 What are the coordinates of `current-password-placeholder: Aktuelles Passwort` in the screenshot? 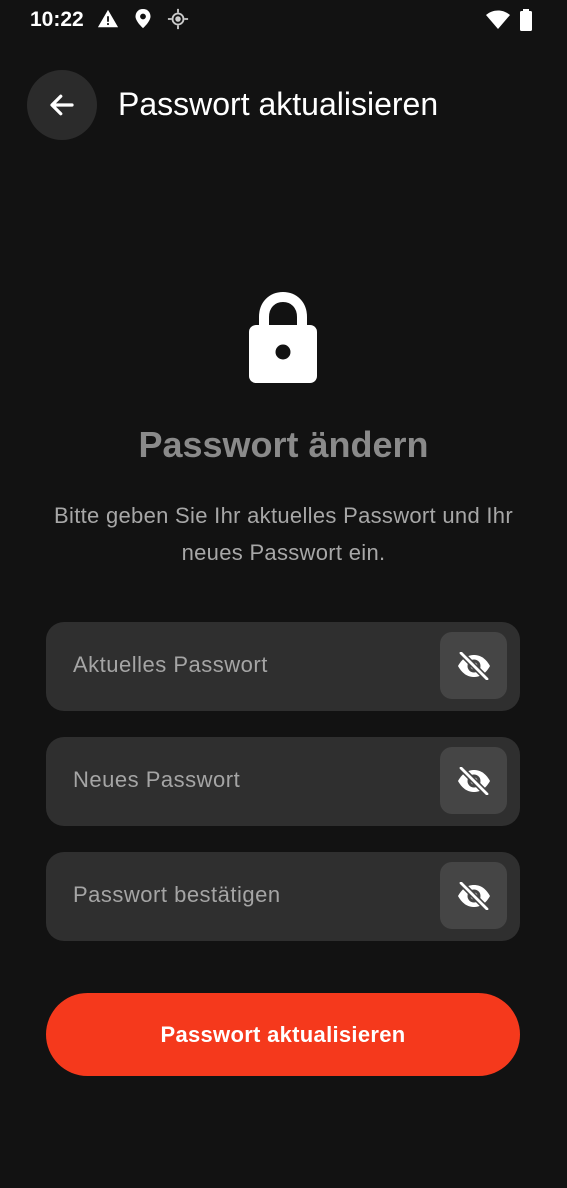 It's located at (170, 664).